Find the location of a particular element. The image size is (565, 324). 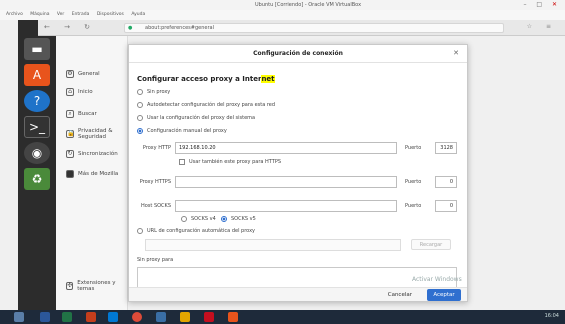

https-port-label: Puerto is located at coordinates (413, 182).